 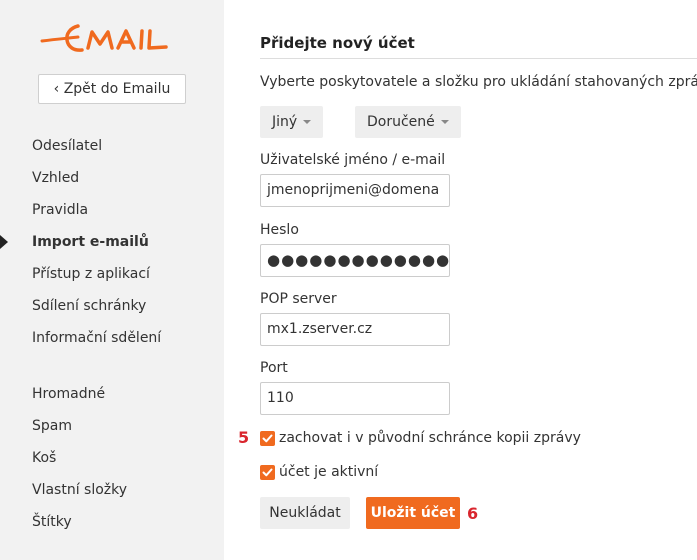 What do you see at coordinates (478, 58) in the screenshot?
I see `title-divider` at bounding box center [478, 58].